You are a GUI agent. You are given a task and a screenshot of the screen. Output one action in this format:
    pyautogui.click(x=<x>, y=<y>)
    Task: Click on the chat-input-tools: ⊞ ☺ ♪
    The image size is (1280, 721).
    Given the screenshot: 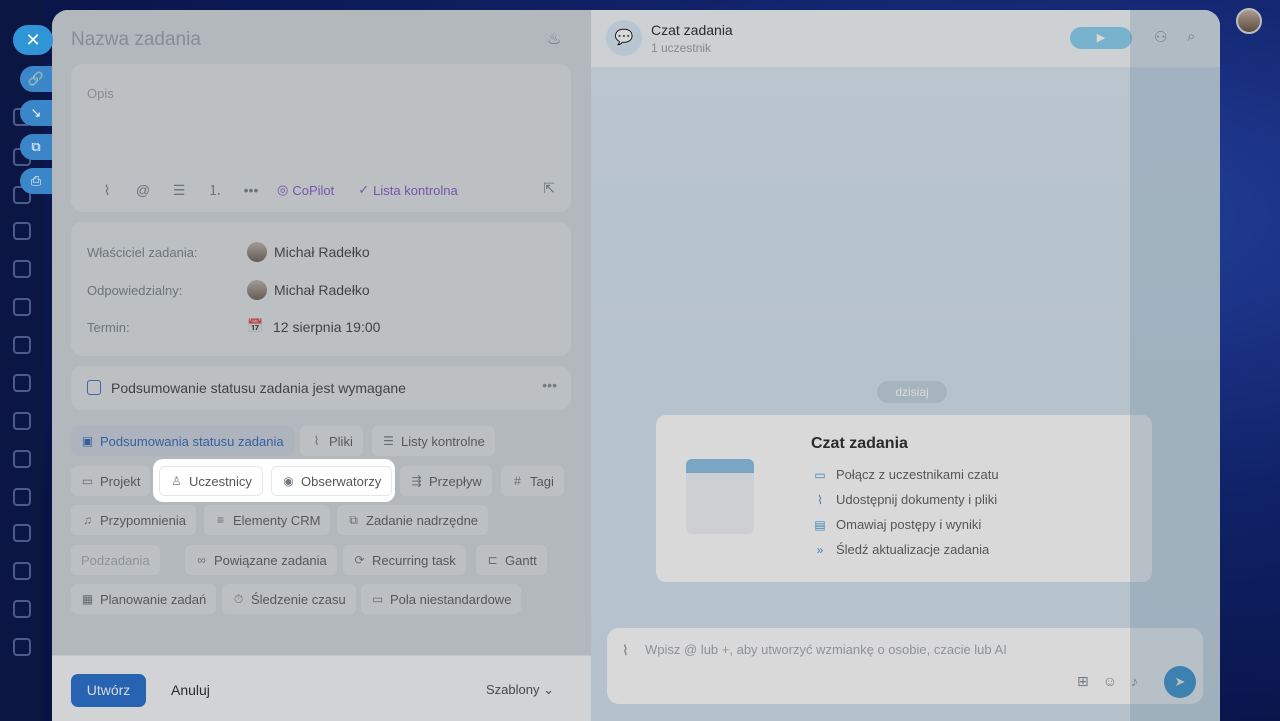 What is the action you would take?
    pyautogui.click(x=1107, y=681)
    